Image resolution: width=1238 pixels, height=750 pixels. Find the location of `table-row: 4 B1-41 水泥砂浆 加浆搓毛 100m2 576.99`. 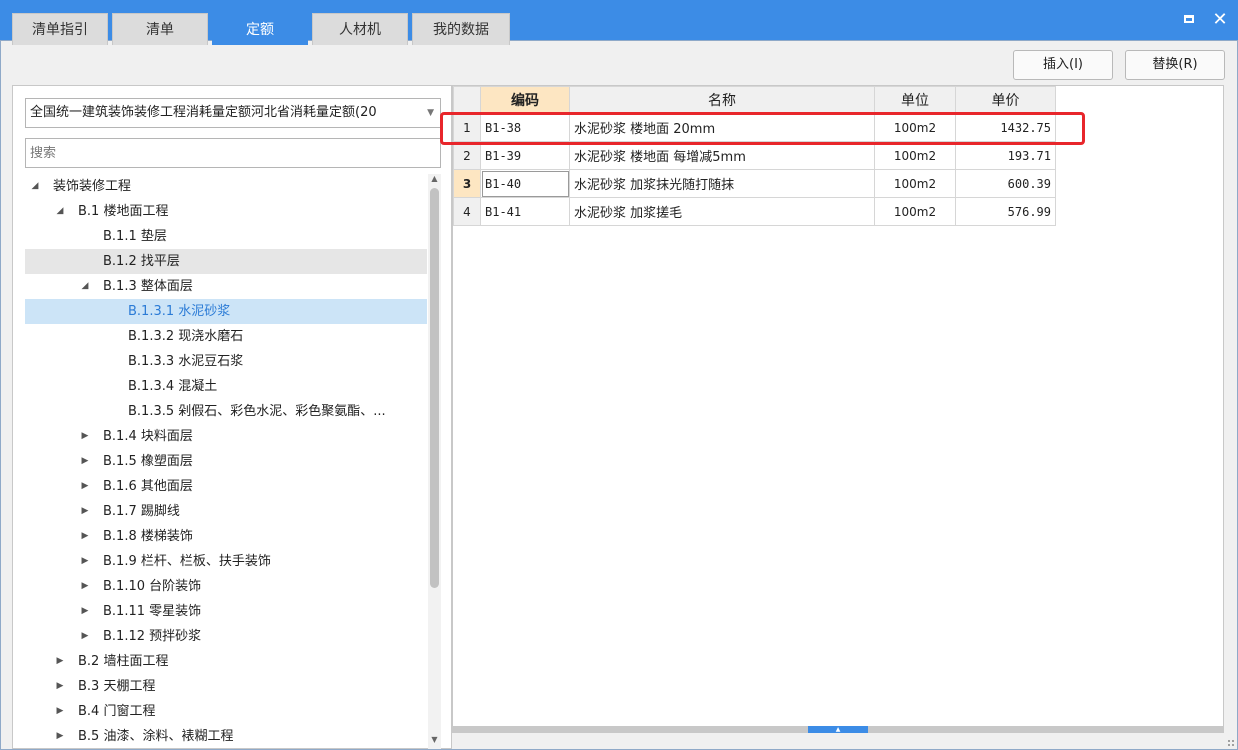

table-row: 4 B1-41 水泥砂浆 加浆搓毛 100m2 576.99 is located at coordinates (754, 211).